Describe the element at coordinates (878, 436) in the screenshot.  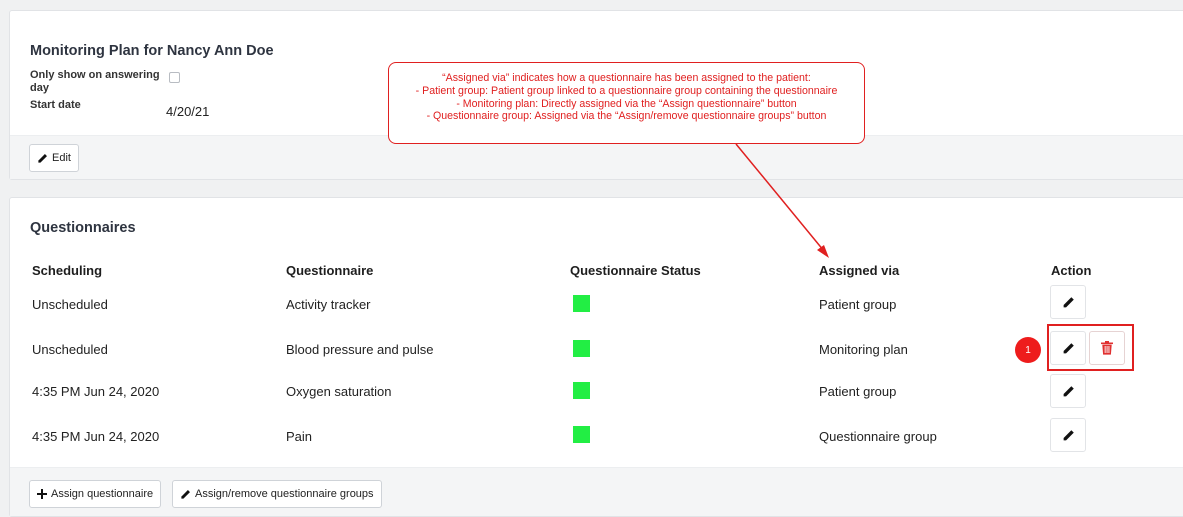
I see `row4-assigned-via: Questionnaire group` at that location.